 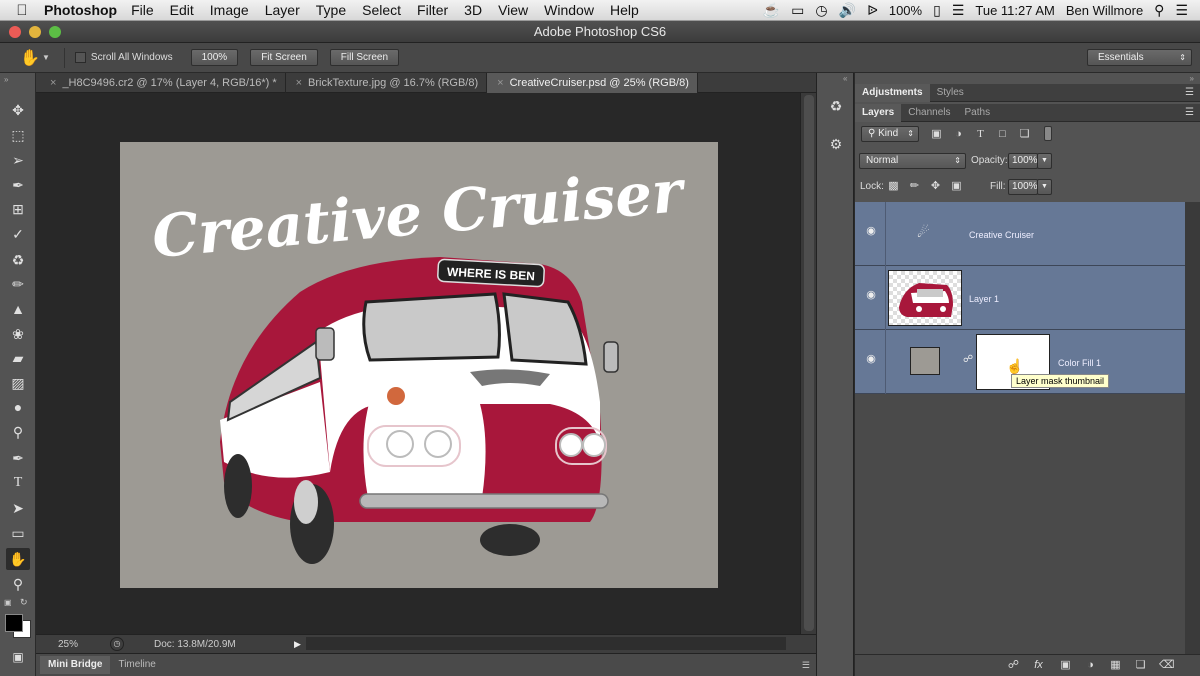 What do you see at coordinates (984, 299) in the screenshot?
I see `layer-name: Layer 1` at bounding box center [984, 299].